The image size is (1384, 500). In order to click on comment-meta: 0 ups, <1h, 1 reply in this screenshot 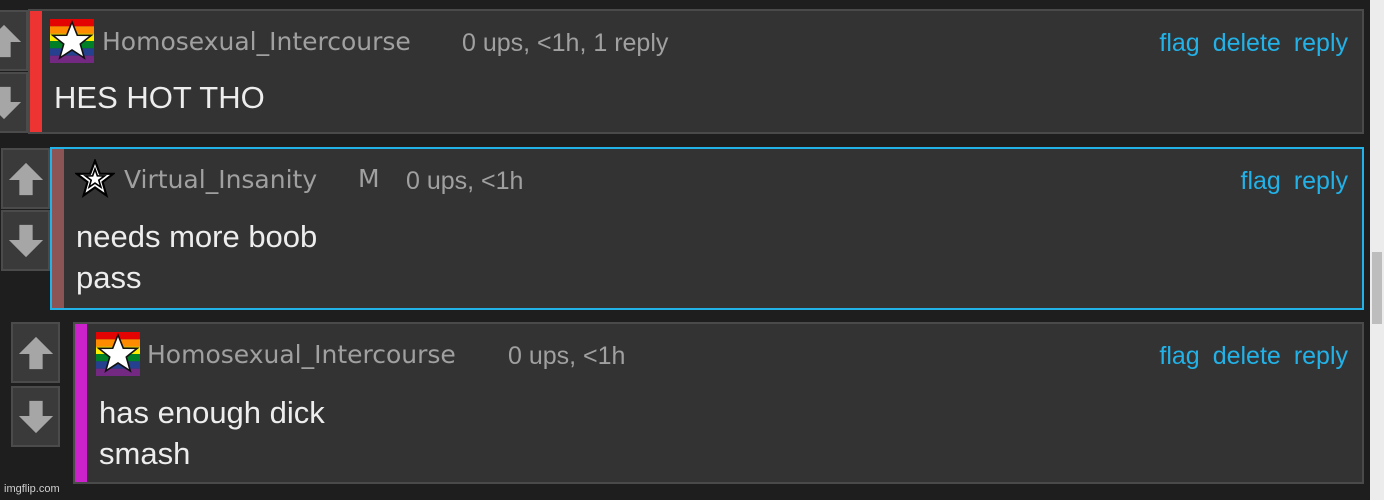, I will do `click(565, 43)`.